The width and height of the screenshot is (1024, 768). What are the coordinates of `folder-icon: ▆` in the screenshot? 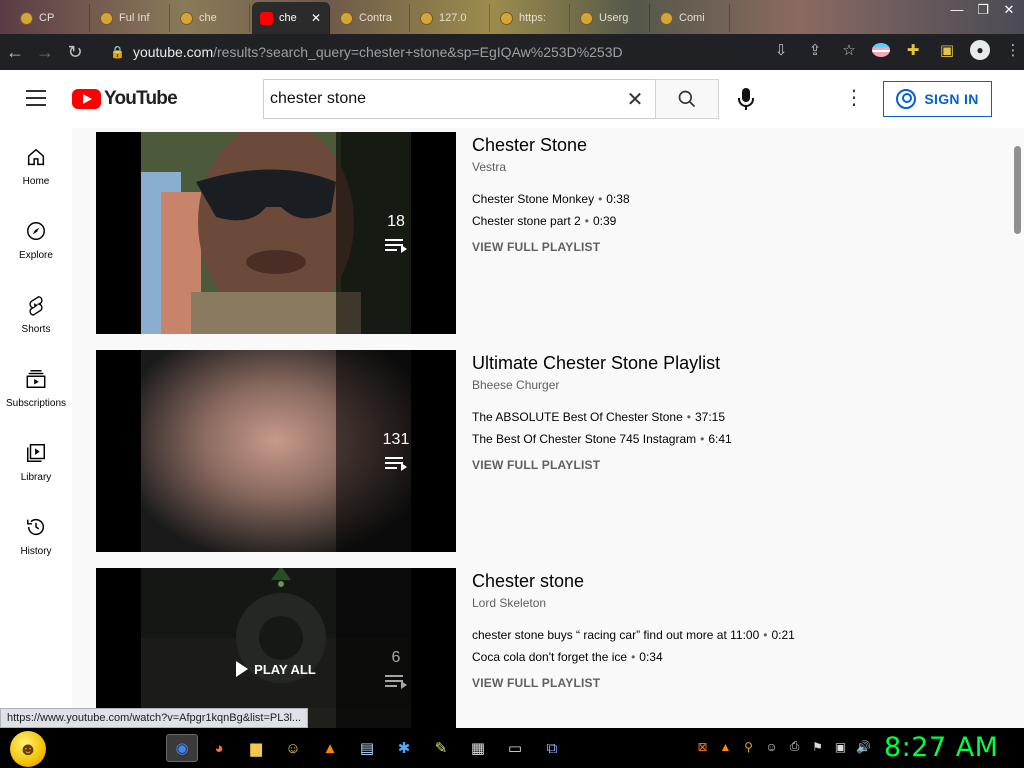 It's located at (256, 748).